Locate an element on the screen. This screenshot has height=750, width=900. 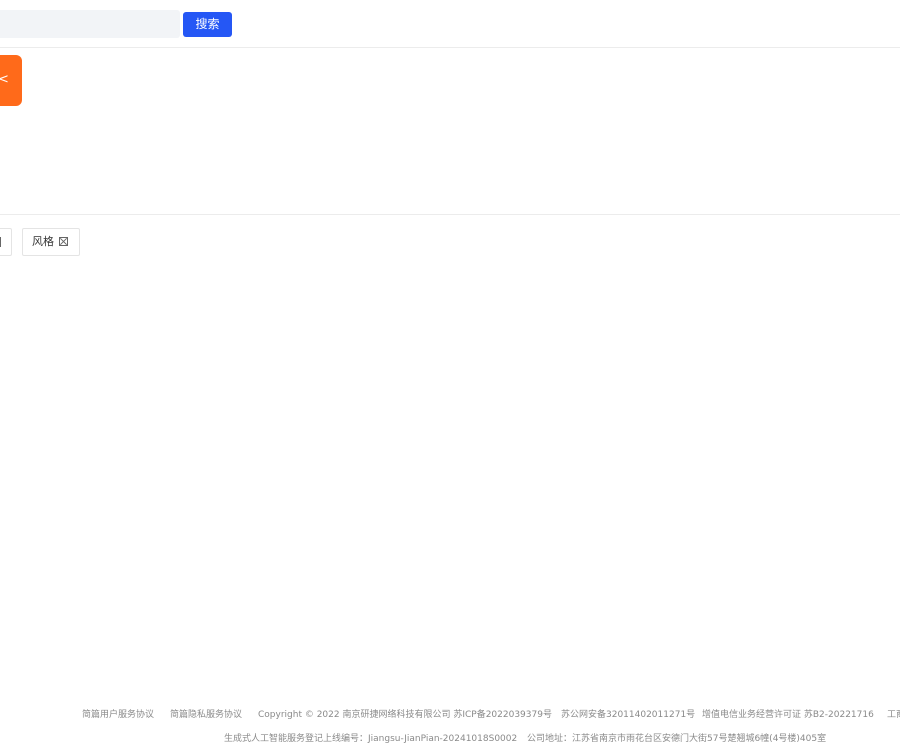
search-button: 搜索 is located at coordinates (207, 24).